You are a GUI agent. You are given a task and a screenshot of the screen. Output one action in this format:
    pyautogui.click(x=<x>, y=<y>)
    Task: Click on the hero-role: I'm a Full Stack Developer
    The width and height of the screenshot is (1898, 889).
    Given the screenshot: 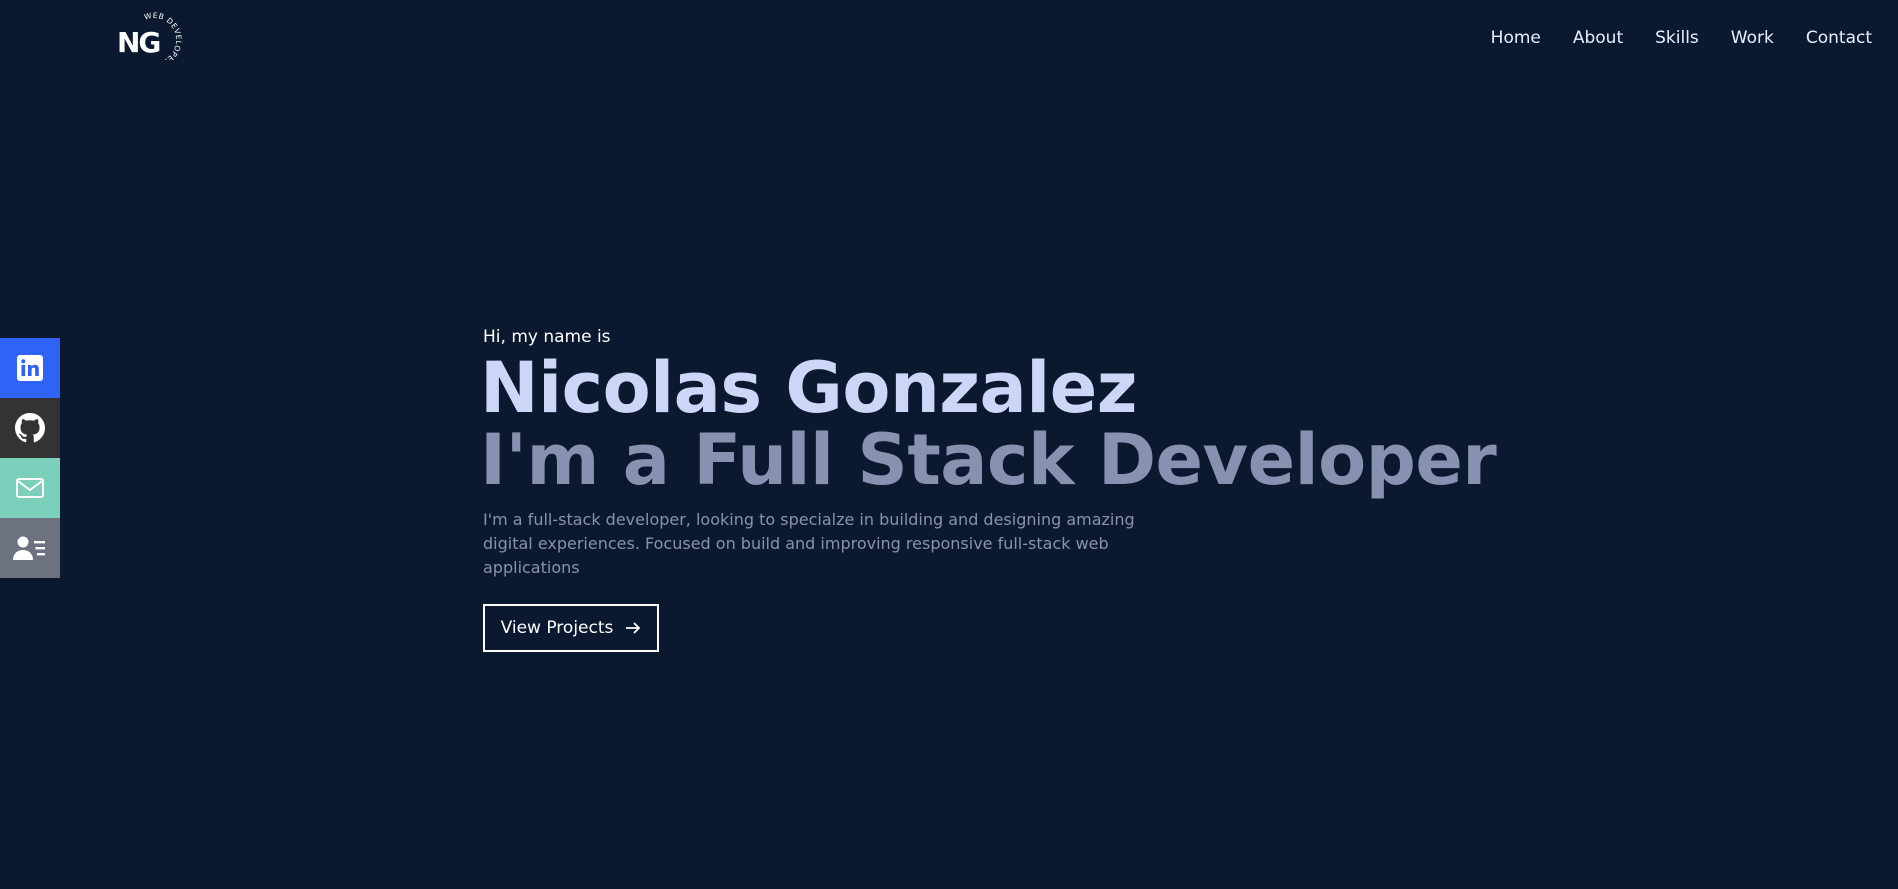 What is the action you would take?
    pyautogui.click(x=988, y=460)
    